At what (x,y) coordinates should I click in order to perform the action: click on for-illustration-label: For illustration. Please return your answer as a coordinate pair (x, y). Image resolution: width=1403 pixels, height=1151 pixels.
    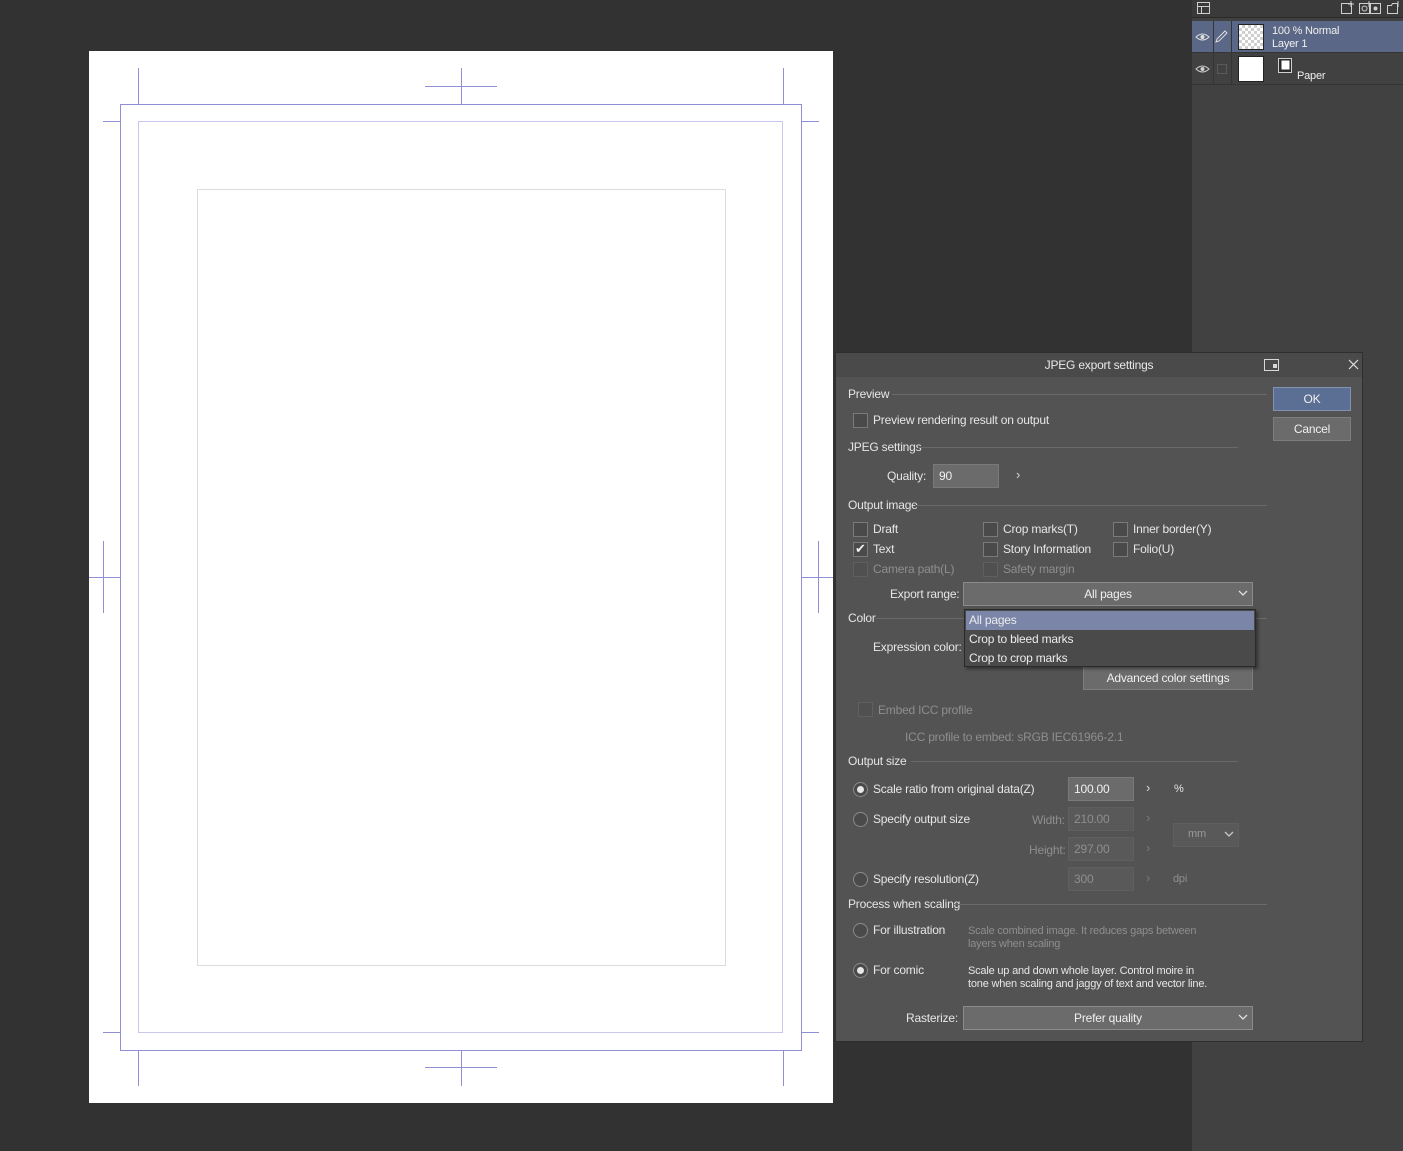
    Looking at the image, I should click on (909, 930).